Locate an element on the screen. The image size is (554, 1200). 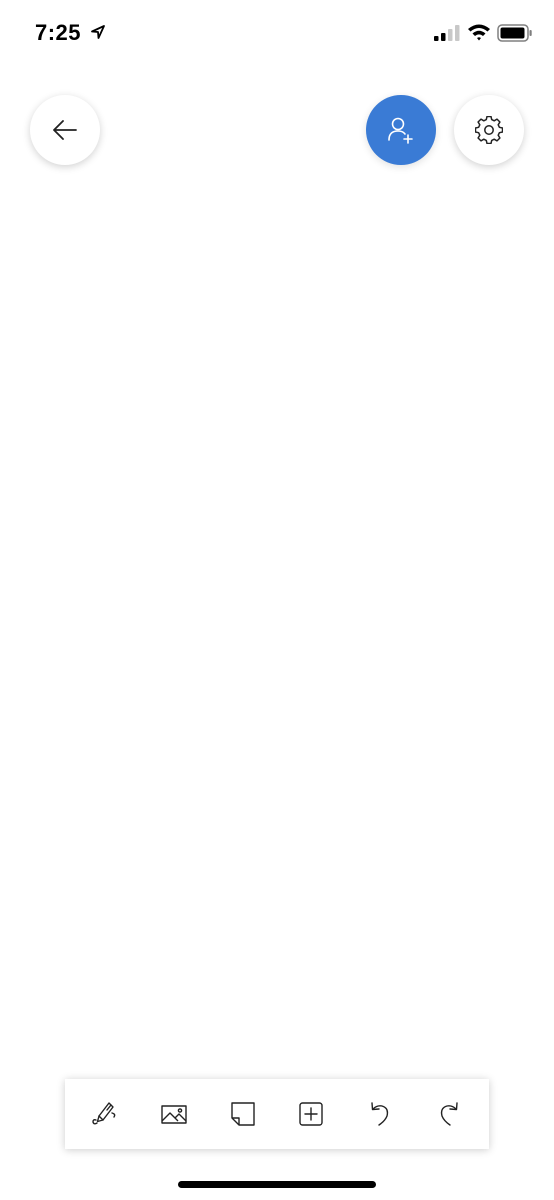
pen-icon is located at coordinates (104, 1113).